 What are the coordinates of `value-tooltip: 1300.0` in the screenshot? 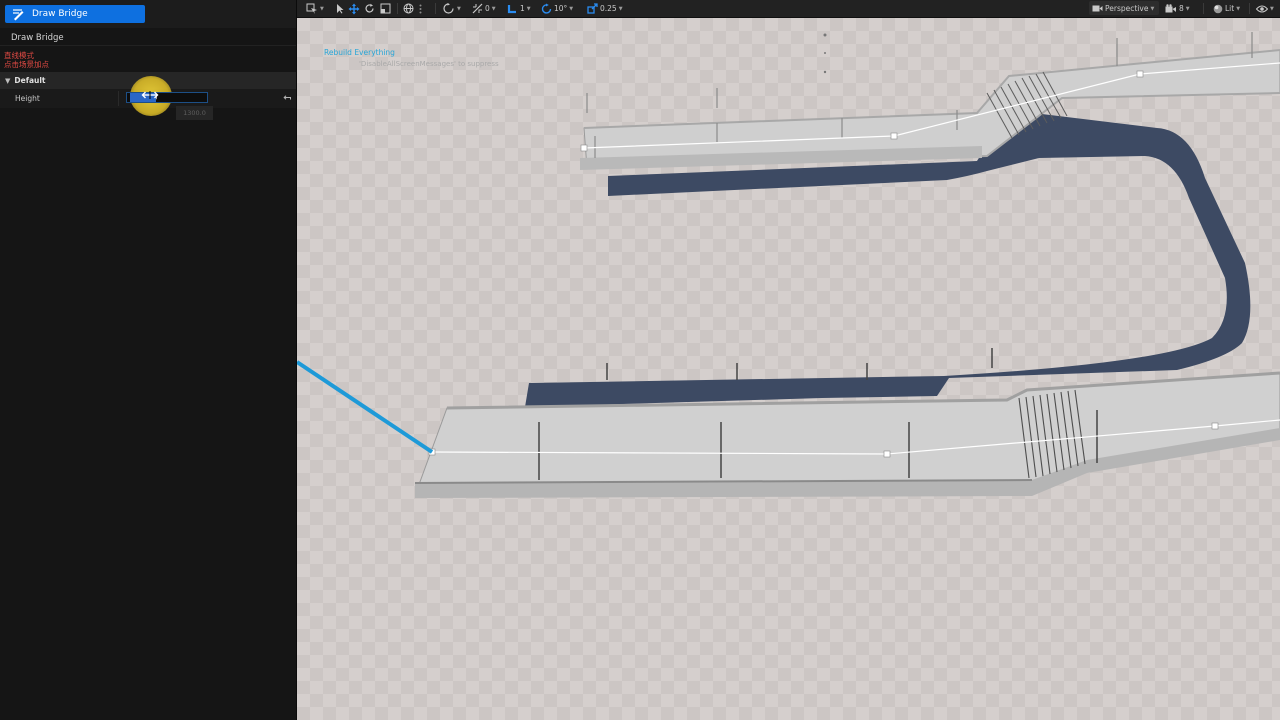 It's located at (194, 113).